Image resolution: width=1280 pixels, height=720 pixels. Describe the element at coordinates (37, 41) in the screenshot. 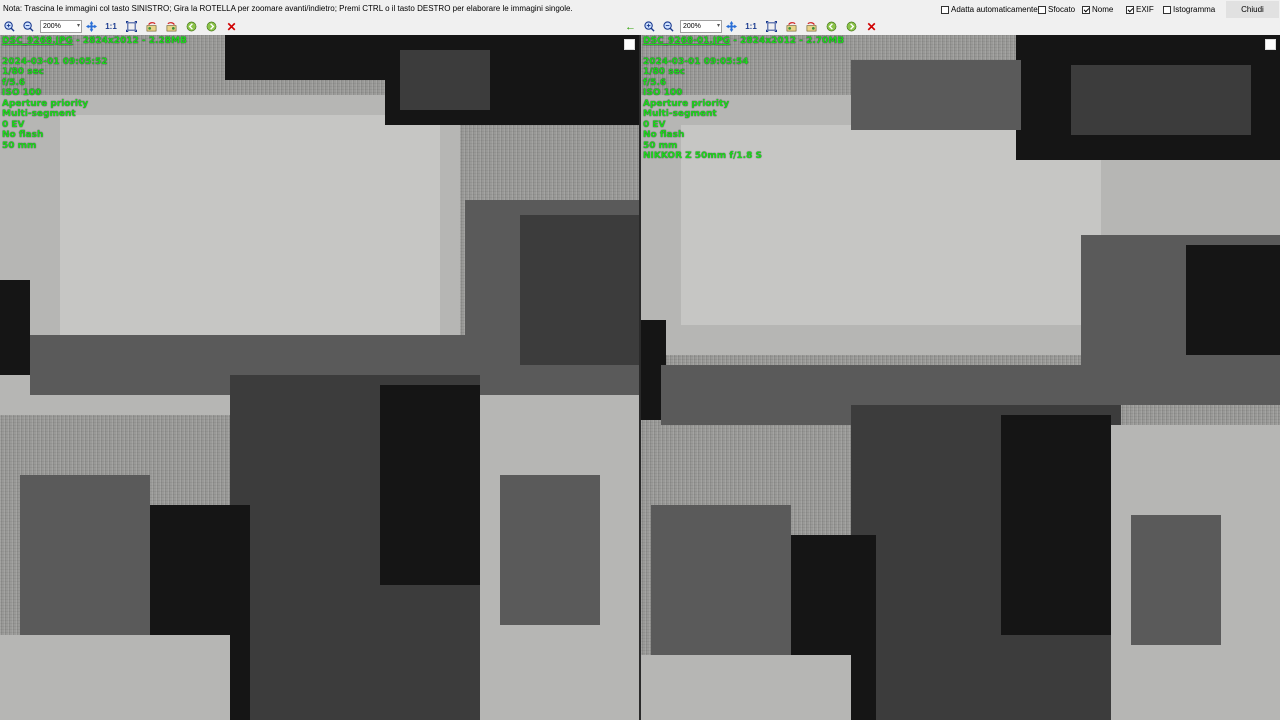

I see `file-name: DSC_9268.JPG` at that location.